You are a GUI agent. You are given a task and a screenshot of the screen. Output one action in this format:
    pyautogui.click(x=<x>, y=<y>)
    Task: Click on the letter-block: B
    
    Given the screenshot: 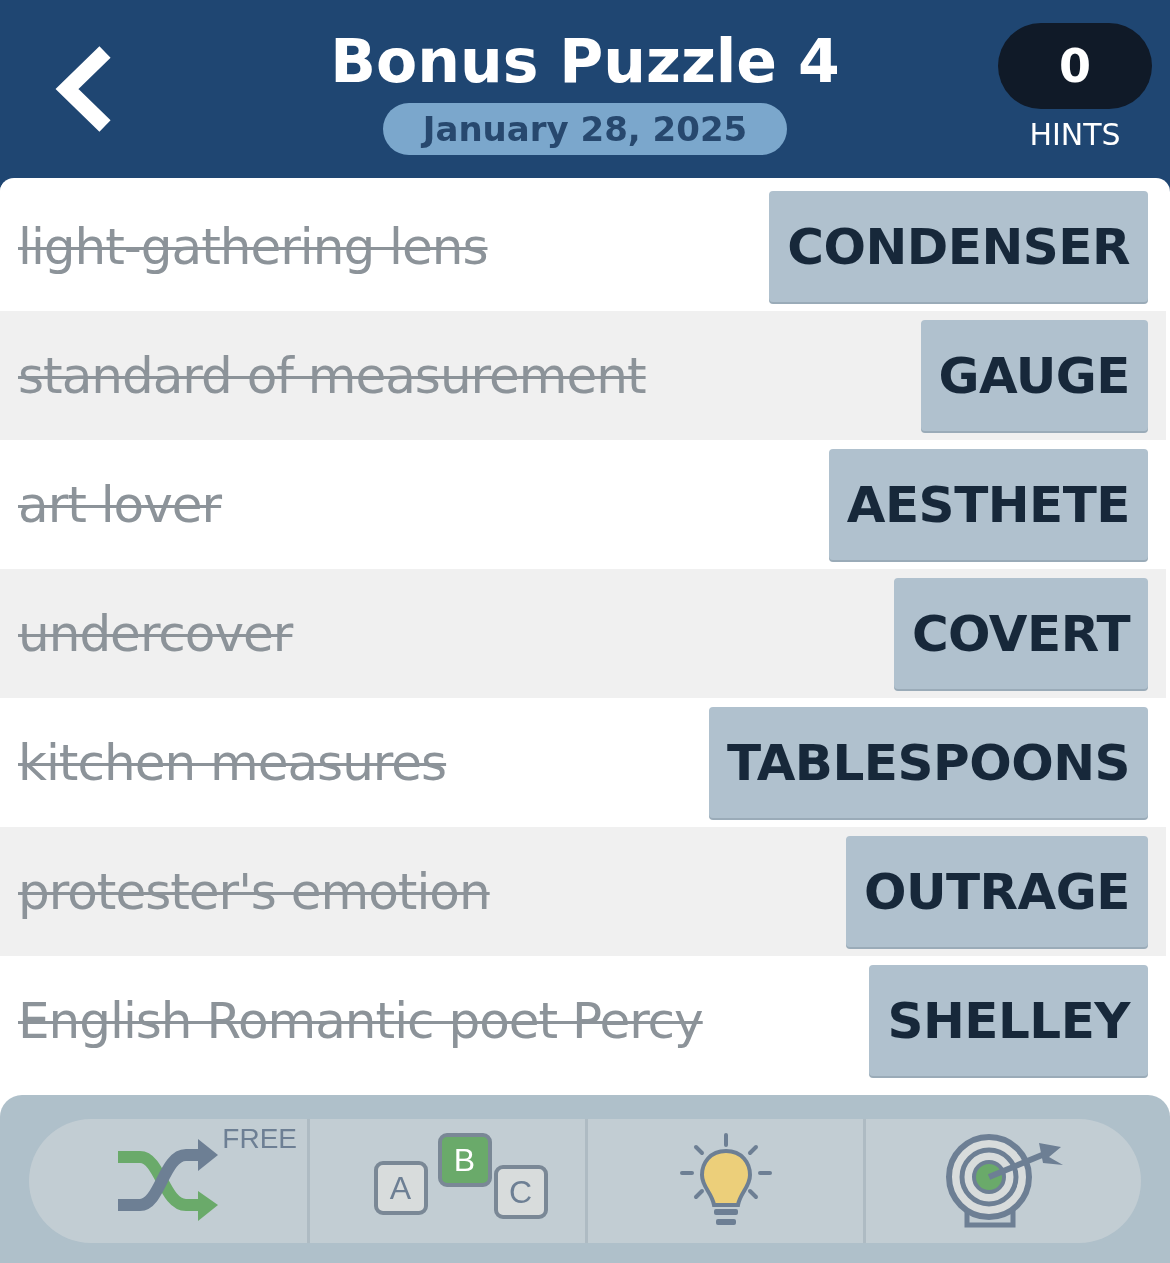 What is the action you would take?
    pyautogui.click(x=464, y=1160)
    